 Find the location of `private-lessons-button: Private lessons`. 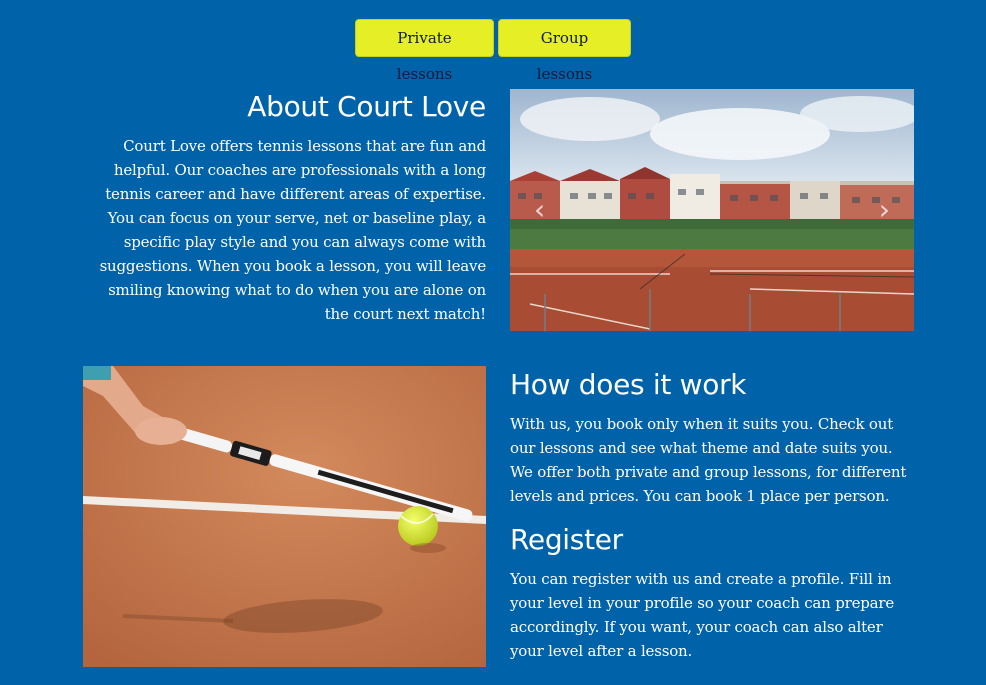

private-lessons-button: Private lessons is located at coordinates (424, 51).